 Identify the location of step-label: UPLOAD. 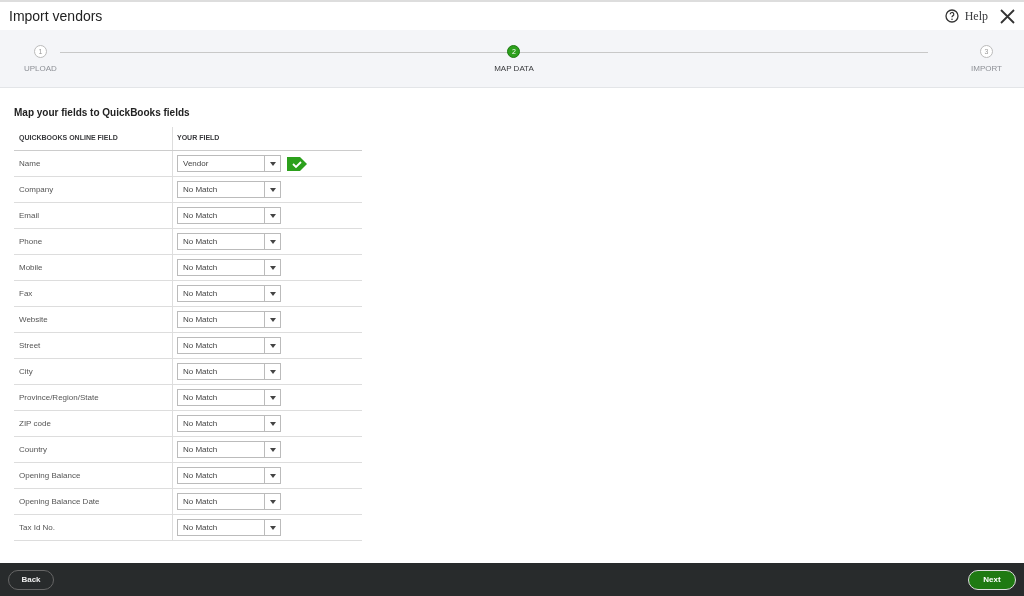
(40, 68).